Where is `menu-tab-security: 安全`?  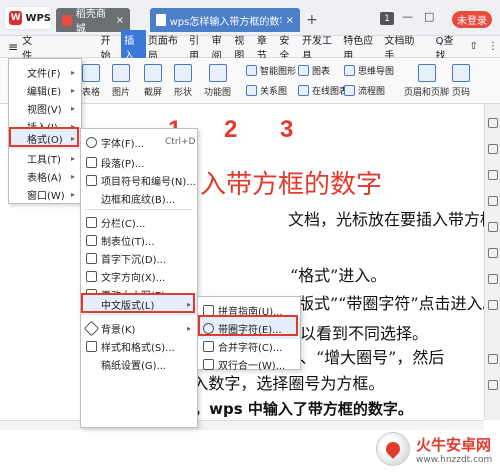 menu-tab-security: 安全 is located at coordinates (288, 47).